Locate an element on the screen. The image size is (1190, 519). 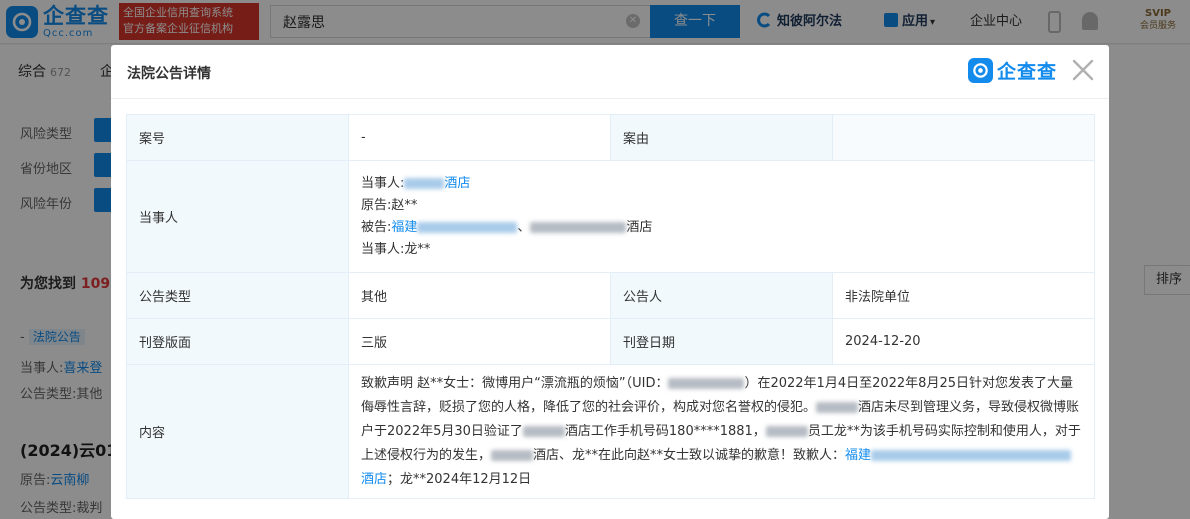
party-hotel-line: 当事人: 酒店 is located at coordinates (721, 184).